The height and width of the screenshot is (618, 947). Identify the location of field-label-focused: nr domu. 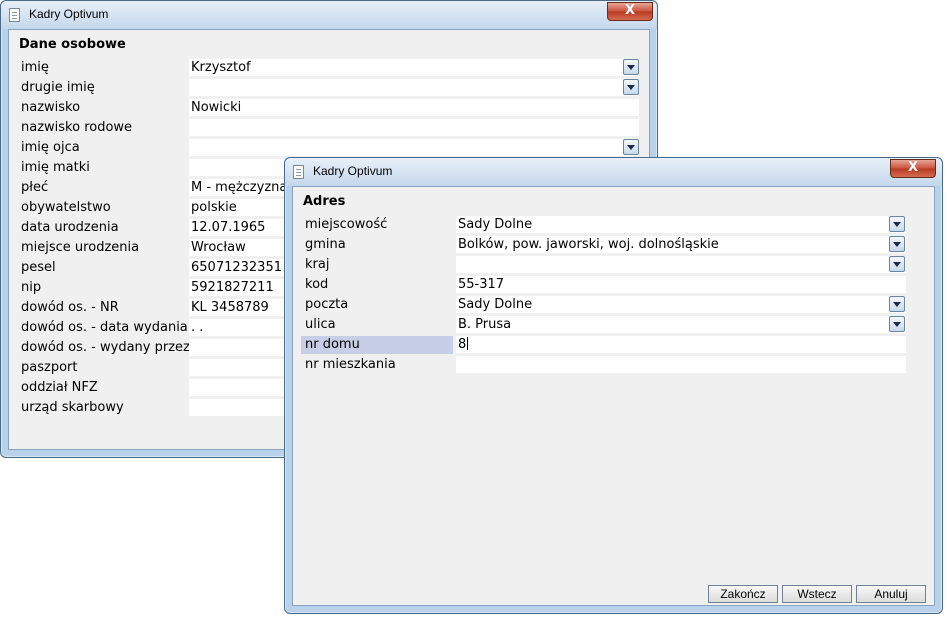
(377, 345).